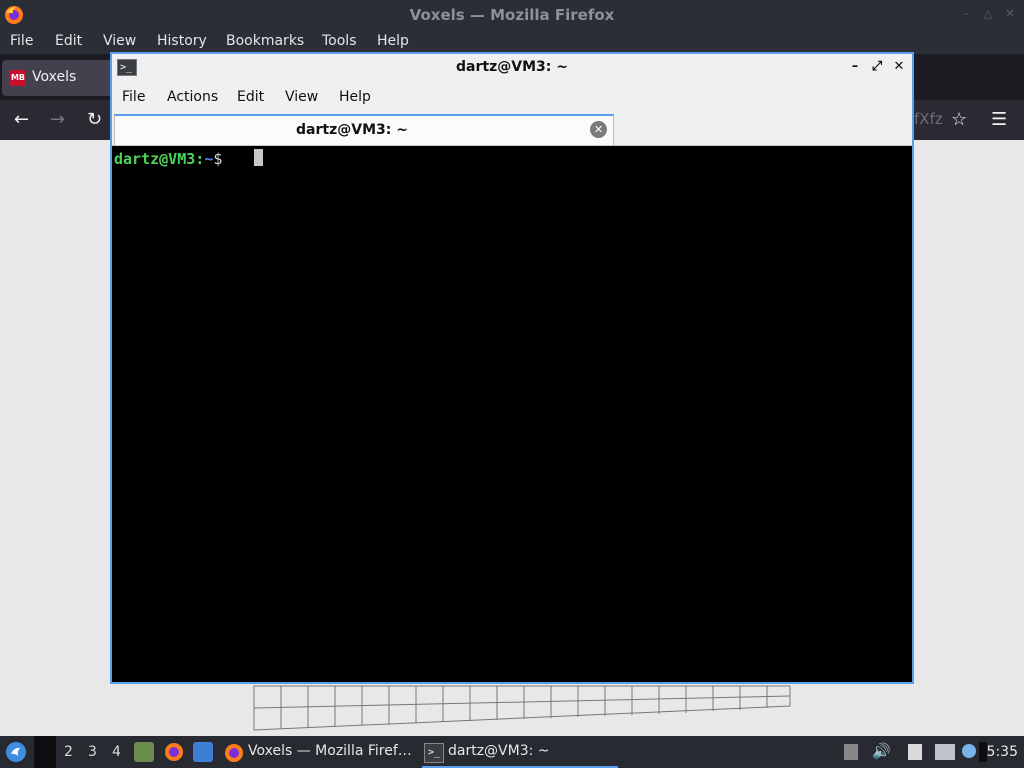 This screenshot has height=768, width=1024. Describe the element at coordinates (21, 120) in the screenshot. I see `back-arrow-icon: ←` at that location.